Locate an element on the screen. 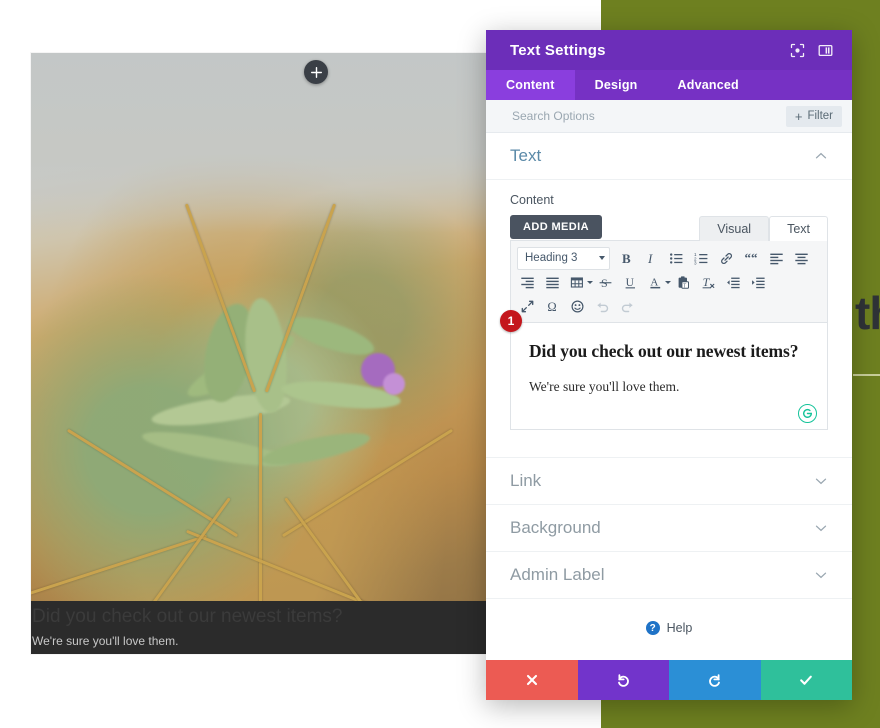 This screenshot has height=728, width=880. svg-text: 3 is located at coordinates (695, 262).